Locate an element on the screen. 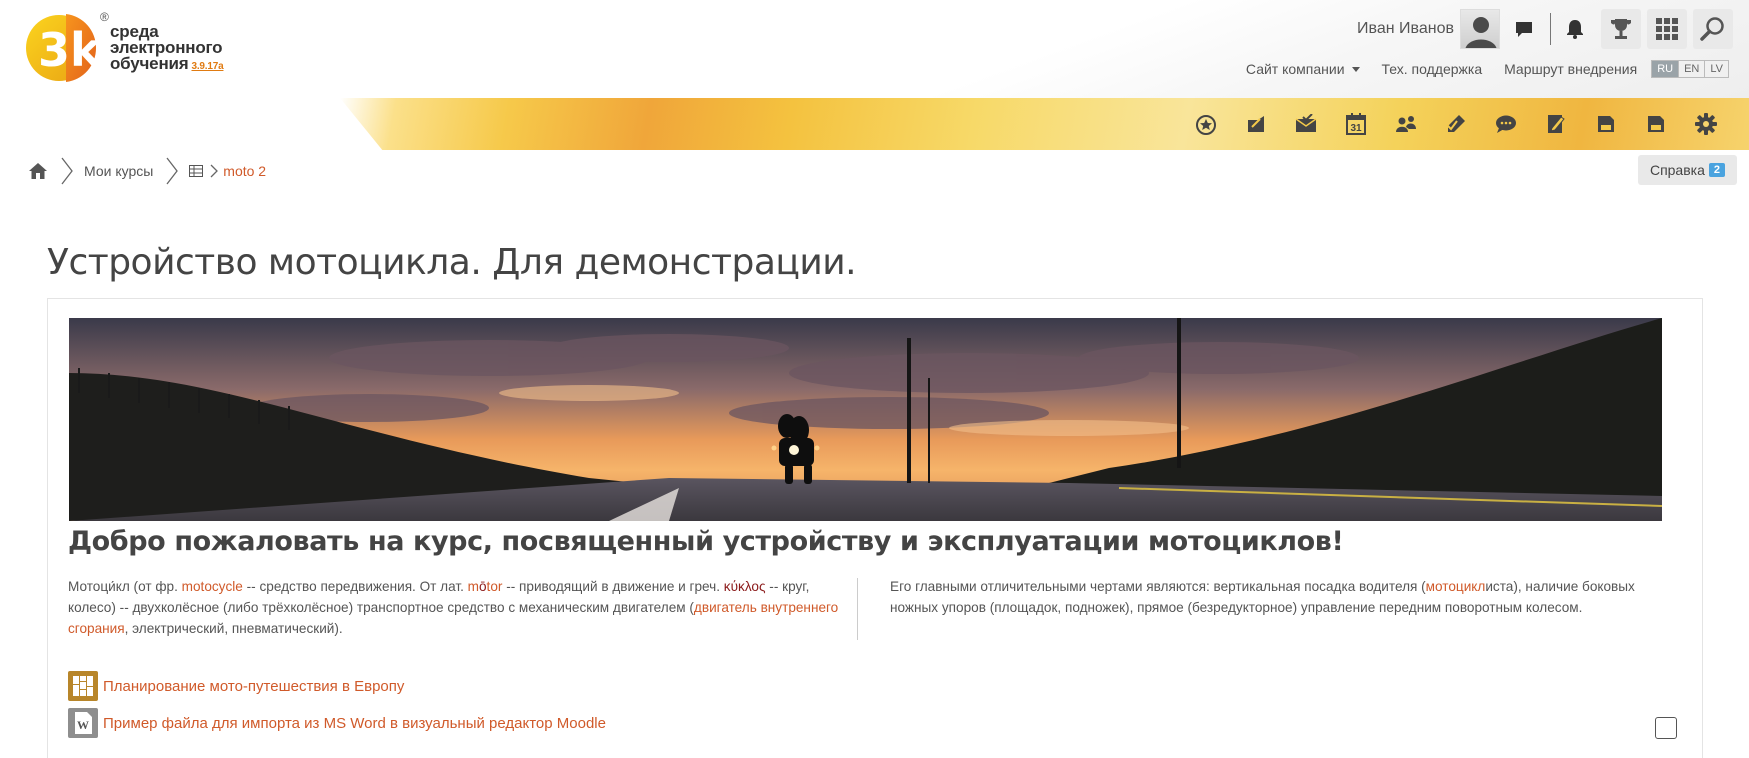 This screenshot has height=758, width=1749. toolbar-calendar-button: 31 is located at coordinates (1356, 124).